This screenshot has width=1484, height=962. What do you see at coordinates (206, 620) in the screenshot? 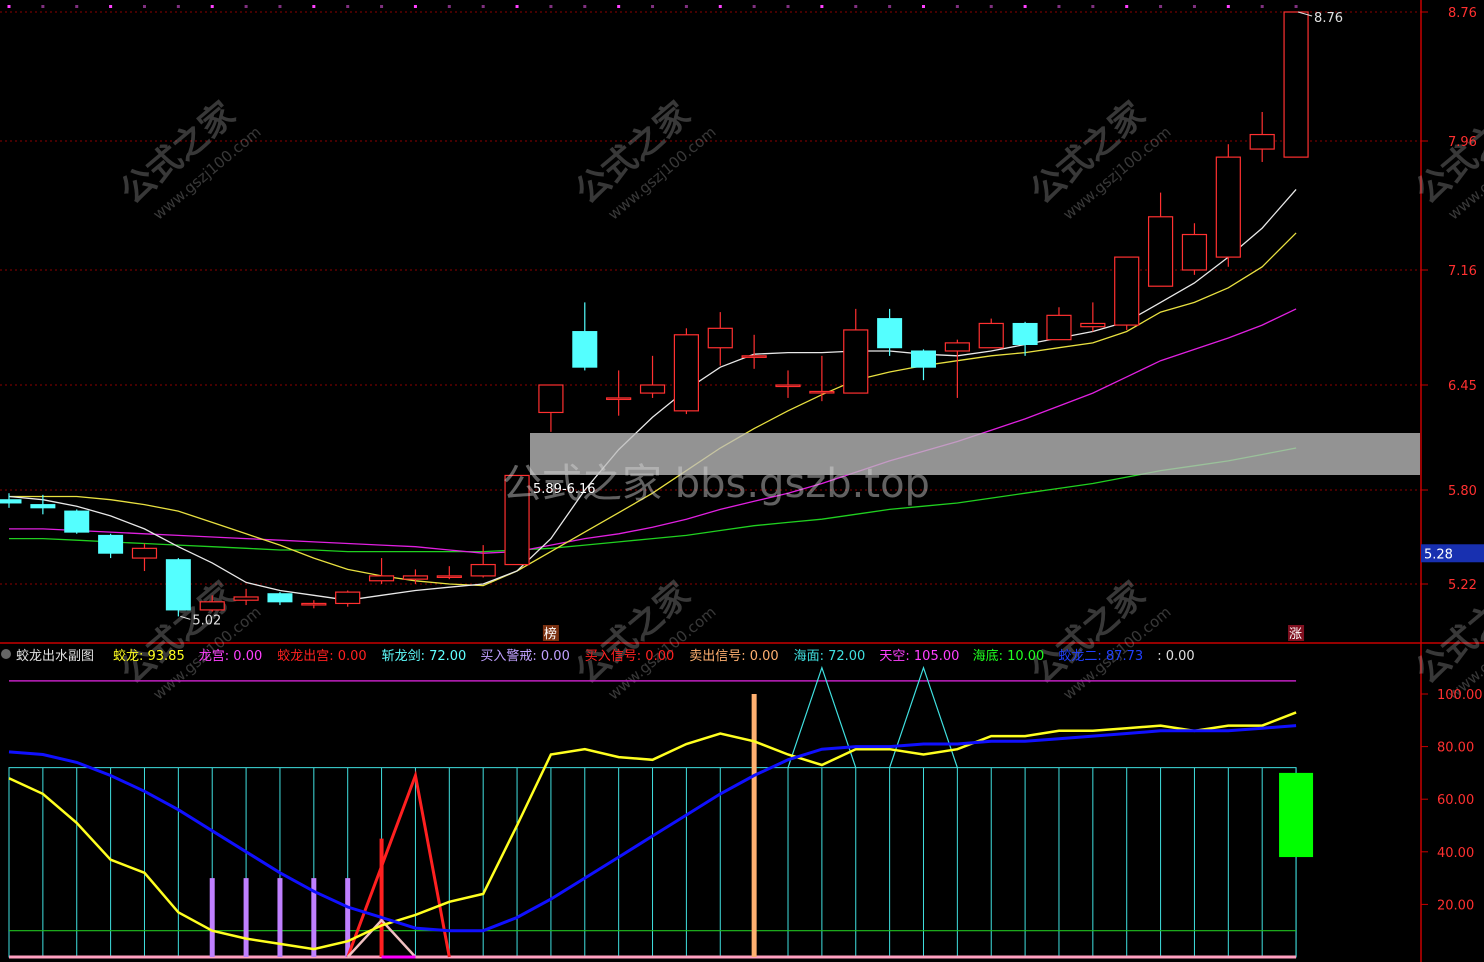
I see `low-price-label: 5.02` at bounding box center [206, 620].